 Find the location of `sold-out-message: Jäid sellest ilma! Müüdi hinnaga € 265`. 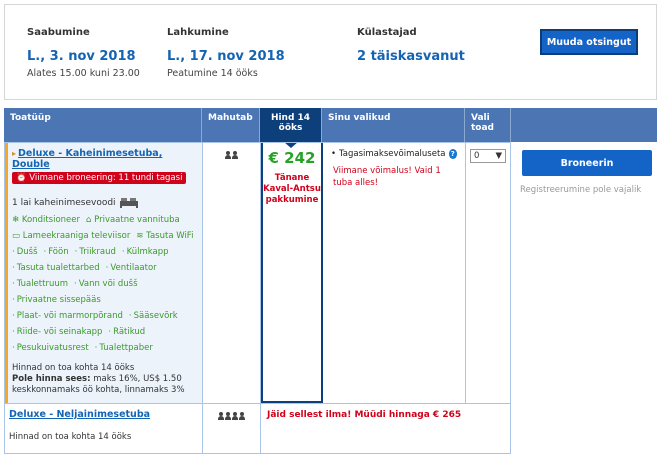

sold-out-message: Jäid sellest ilma! Müüdi hinnaga € 265 is located at coordinates (364, 415).